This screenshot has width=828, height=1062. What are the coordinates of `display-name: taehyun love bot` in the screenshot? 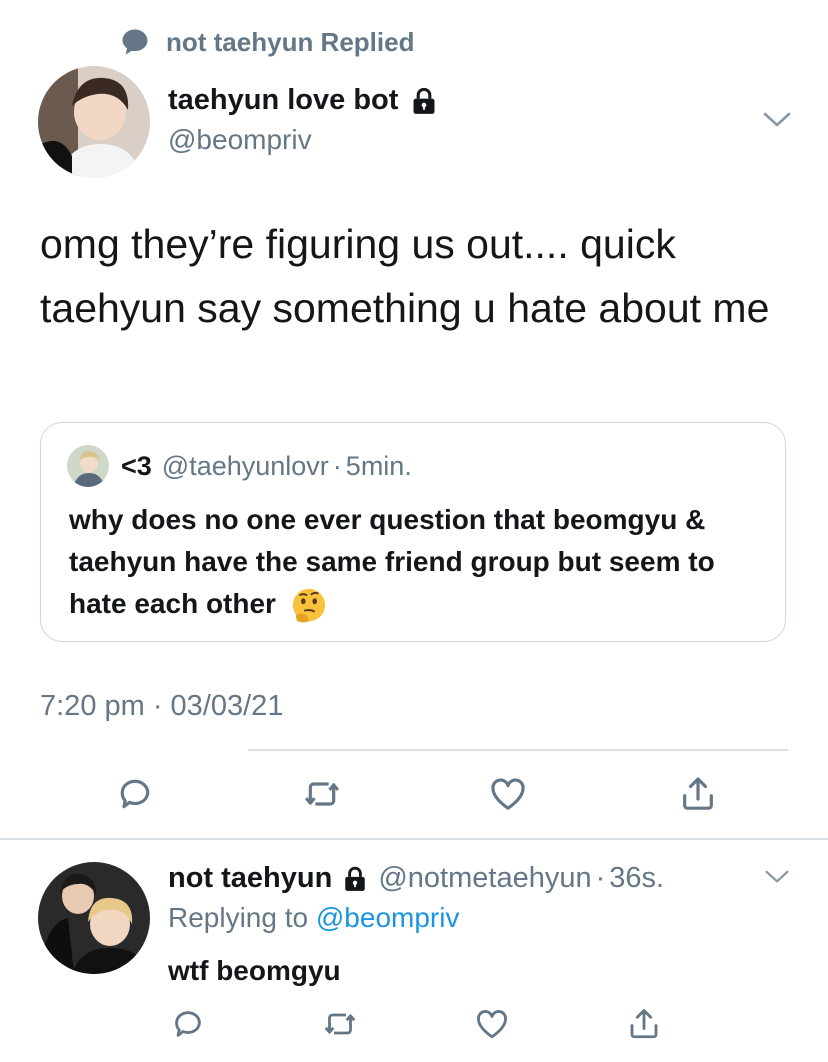 It's located at (303, 100).